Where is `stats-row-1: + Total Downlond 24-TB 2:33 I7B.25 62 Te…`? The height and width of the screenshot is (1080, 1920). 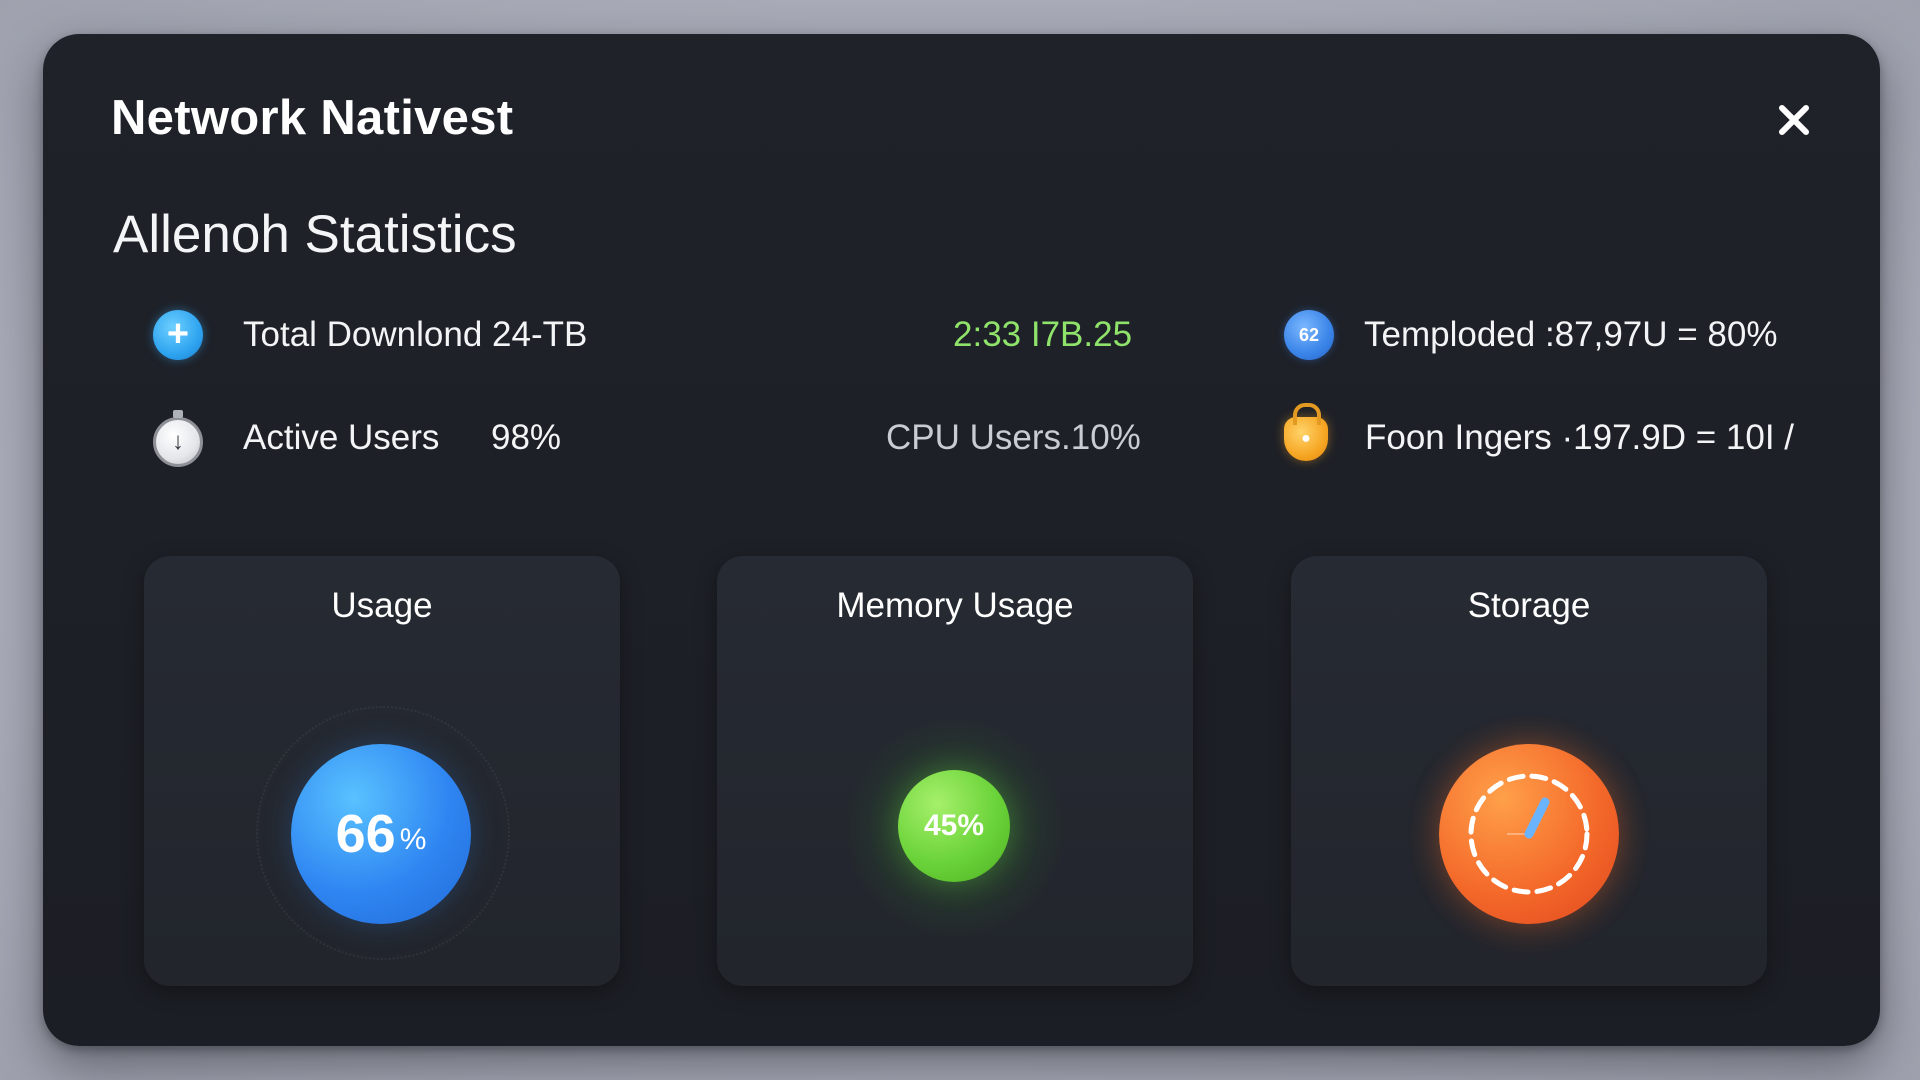
stats-row-1: + Total Downlond 24-TB 2:33 I7B.25 62 Te… is located at coordinates (961, 335).